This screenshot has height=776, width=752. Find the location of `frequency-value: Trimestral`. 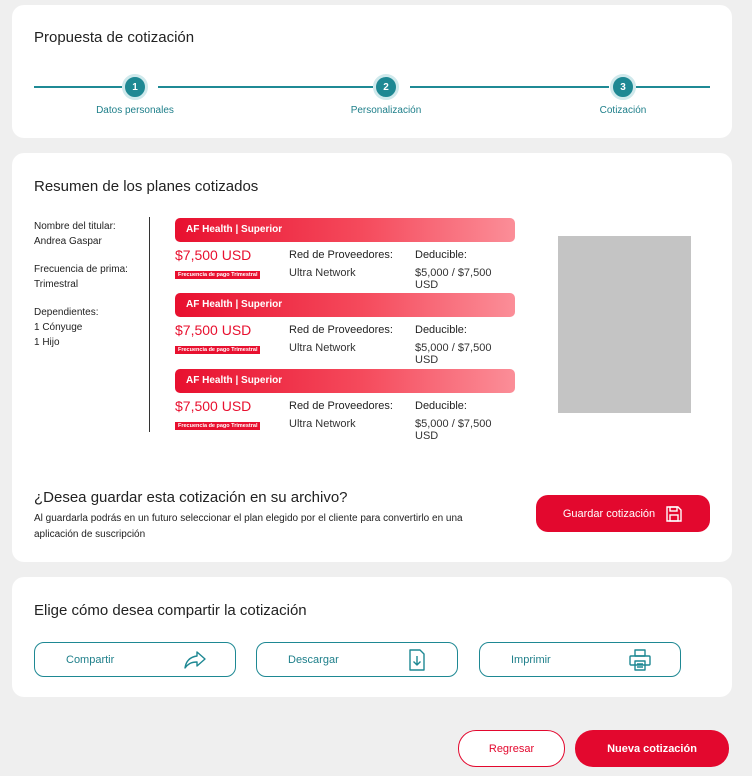

frequency-value: Trimestral is located at coordinates (56, 284).